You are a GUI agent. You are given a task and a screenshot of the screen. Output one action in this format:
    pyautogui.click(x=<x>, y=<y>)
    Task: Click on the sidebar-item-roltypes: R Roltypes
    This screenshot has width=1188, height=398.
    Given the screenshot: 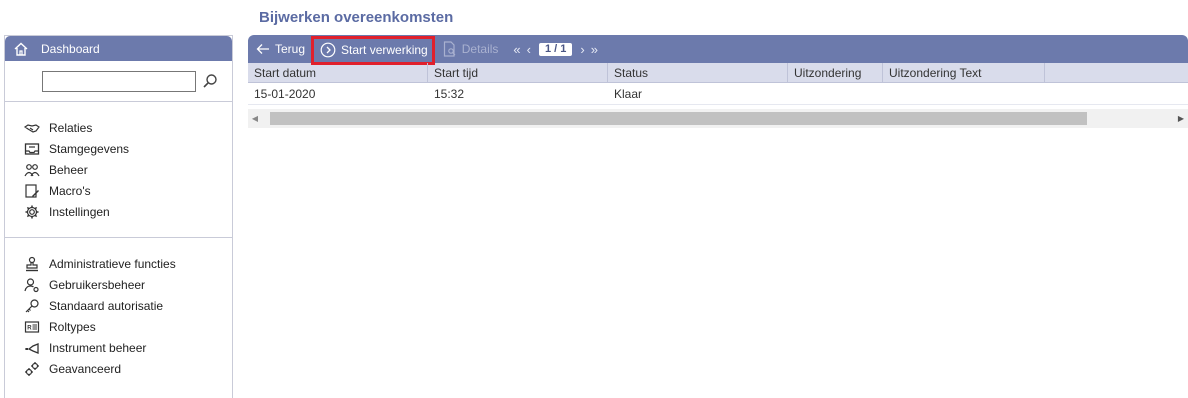 What is the action you would take?
    pyautogui.click(x=128, y=326)
    